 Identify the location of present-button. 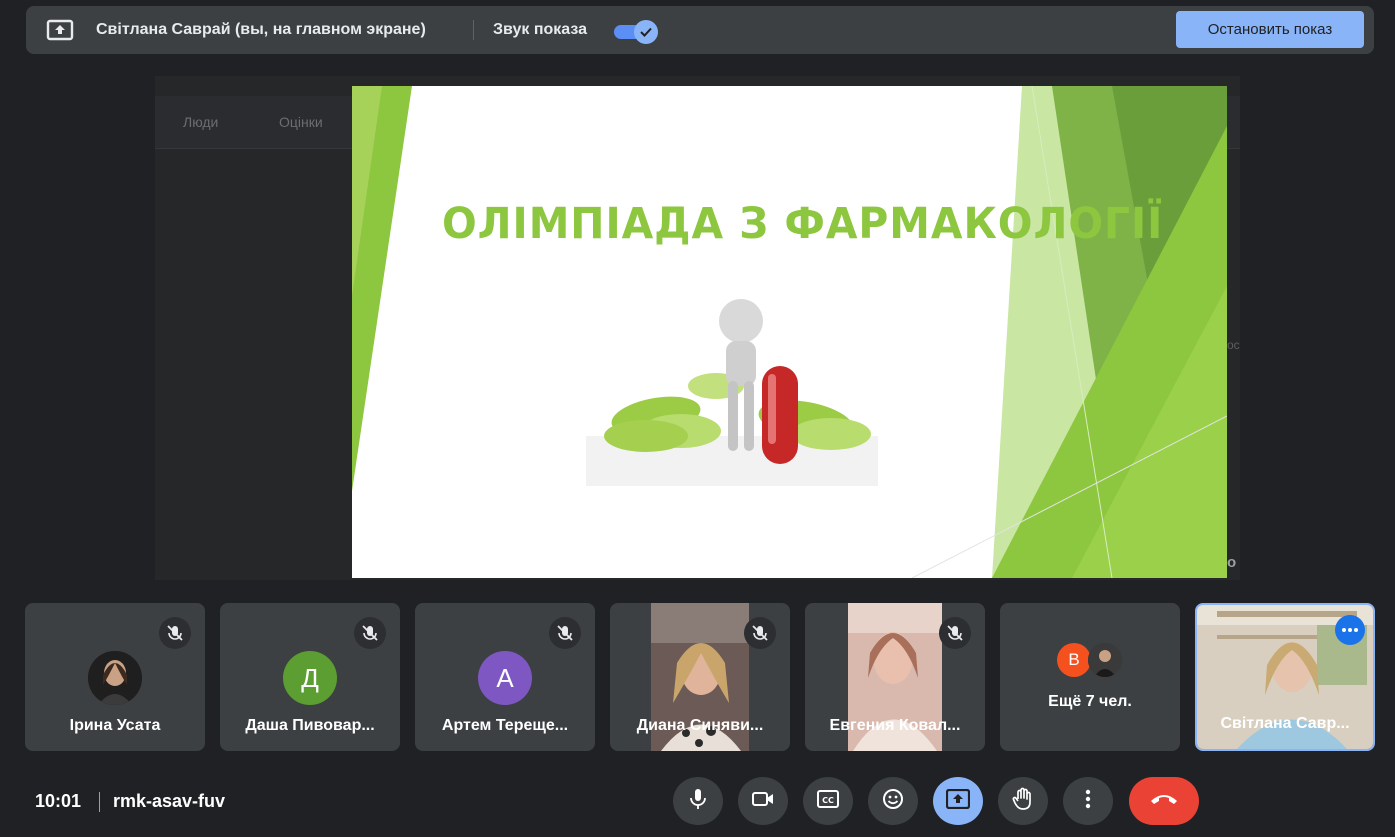
(958, 801).